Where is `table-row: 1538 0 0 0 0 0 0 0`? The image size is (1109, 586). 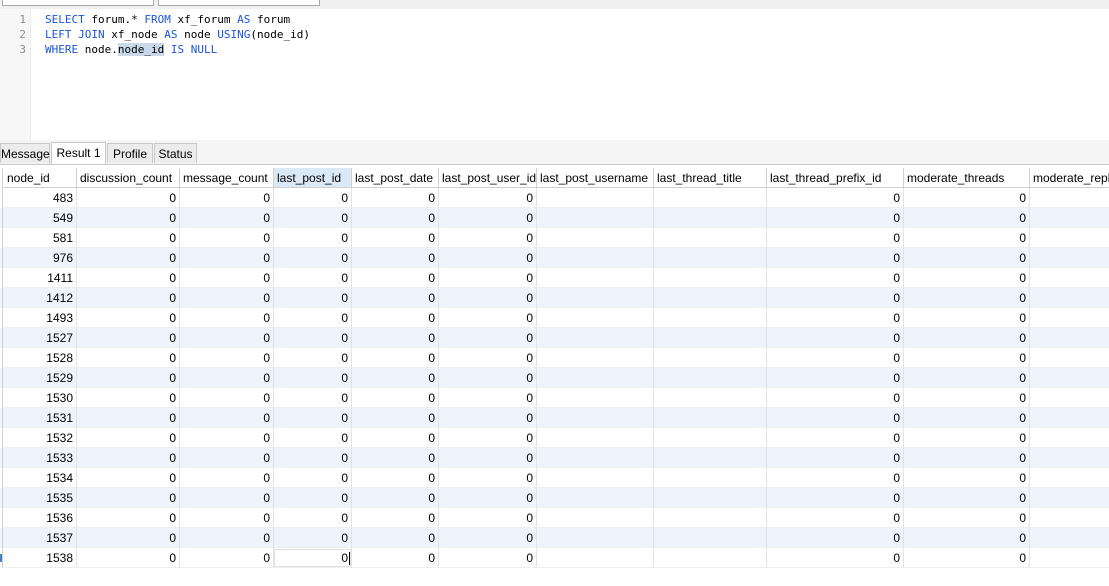 table-row: 1538 0 0 0 0 0 0 0 is located at coordinates (554, 558).